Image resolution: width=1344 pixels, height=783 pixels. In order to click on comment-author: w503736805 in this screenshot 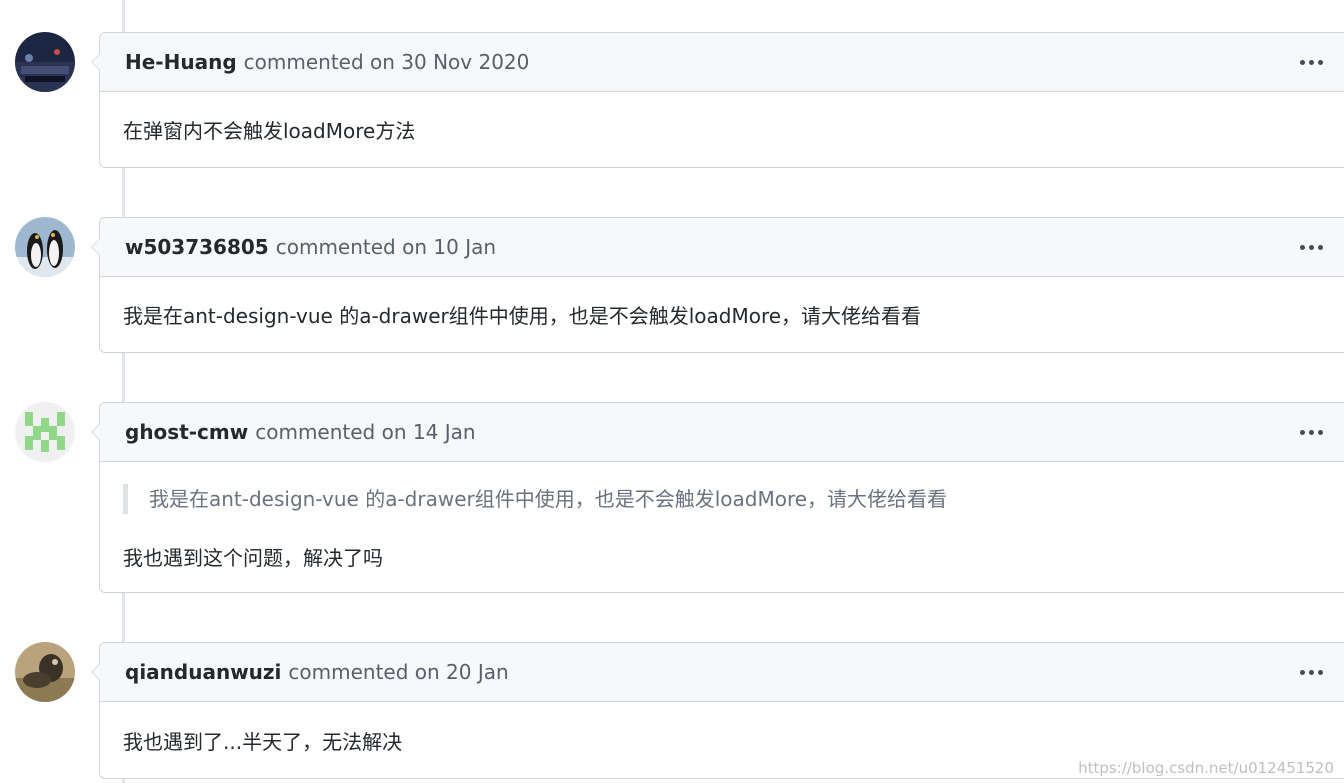, I will do `click(197, 247)`.